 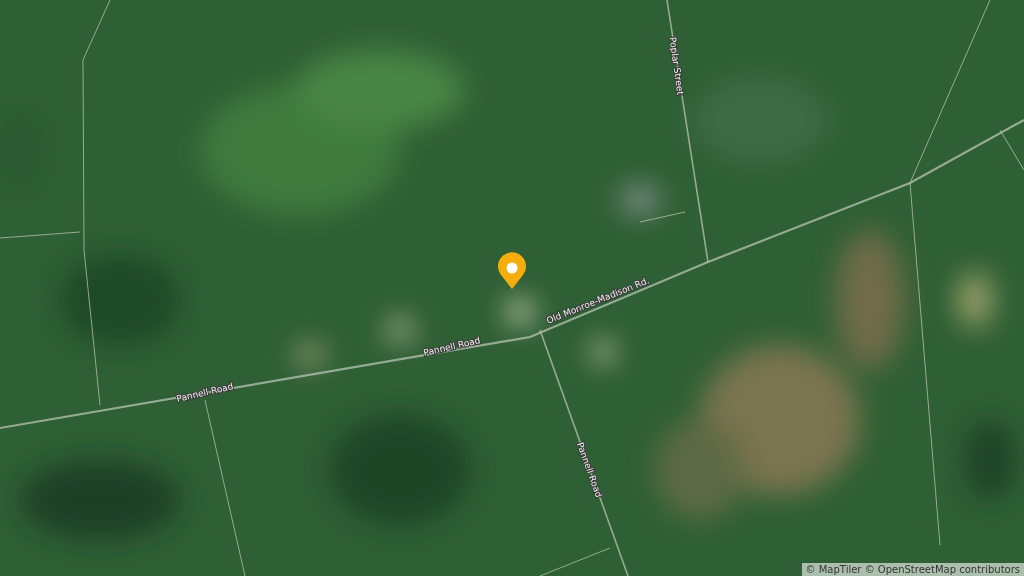 I want to click on map-attribution: © MapTiler © OpenStreetMap contributors, so click(x=912, y=569).